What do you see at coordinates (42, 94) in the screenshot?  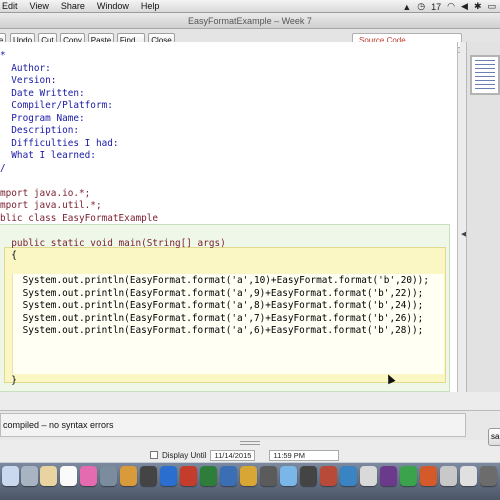 I see `code-line: Date Written:` at bounding box center [42, 94].